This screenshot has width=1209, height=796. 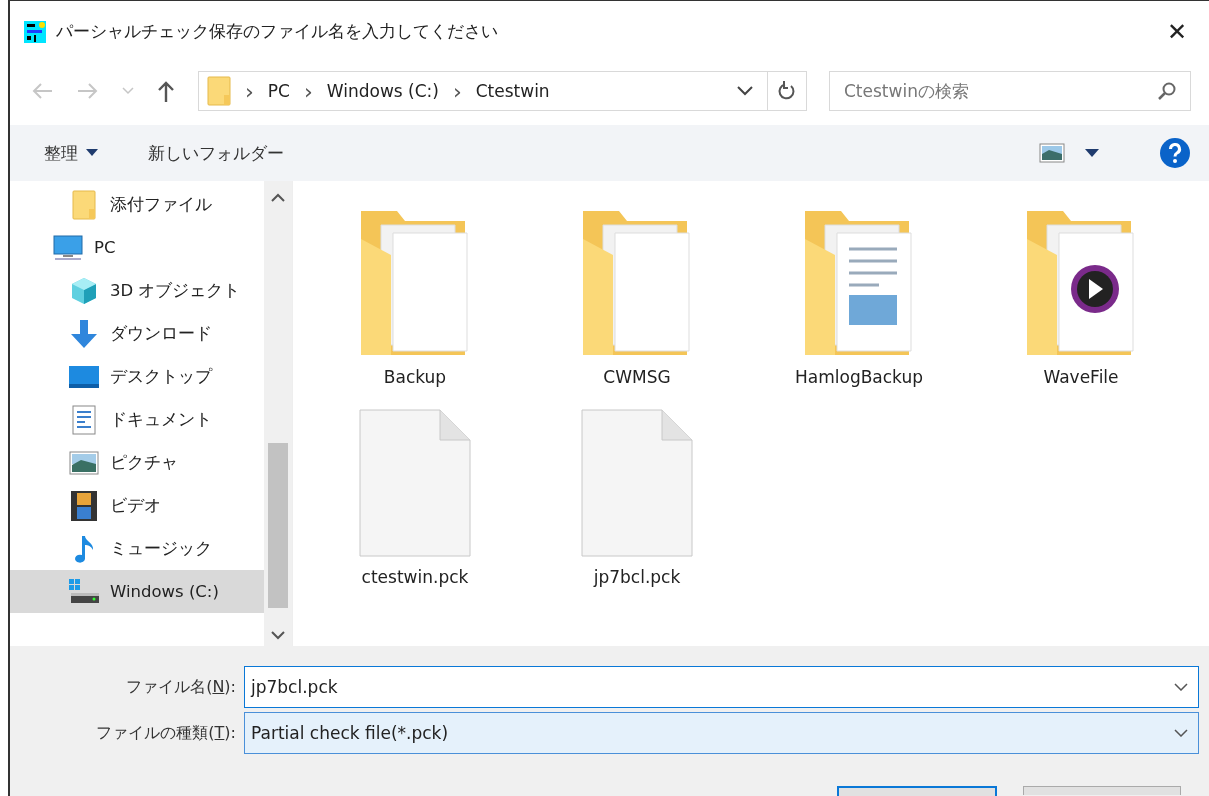 What do you see at coordinates (382, 91) in the screenshot?
I see `breadcrumb: Windows (C:)` at bounding box center [382, 91].